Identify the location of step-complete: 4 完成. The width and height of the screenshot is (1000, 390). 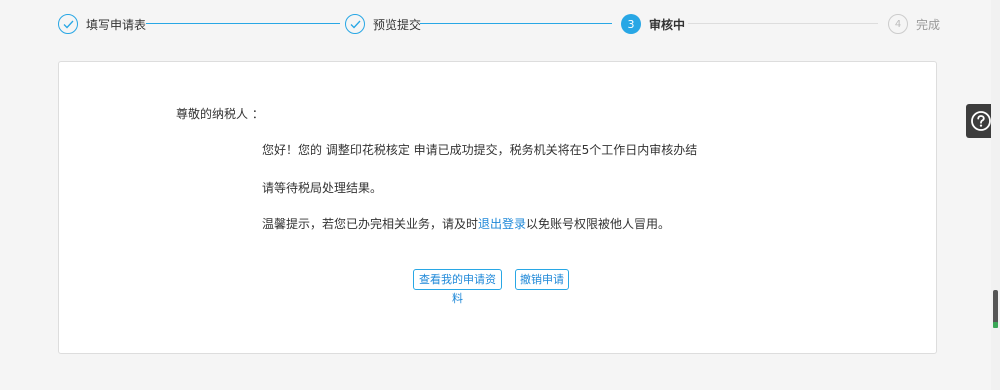
(914, 24).